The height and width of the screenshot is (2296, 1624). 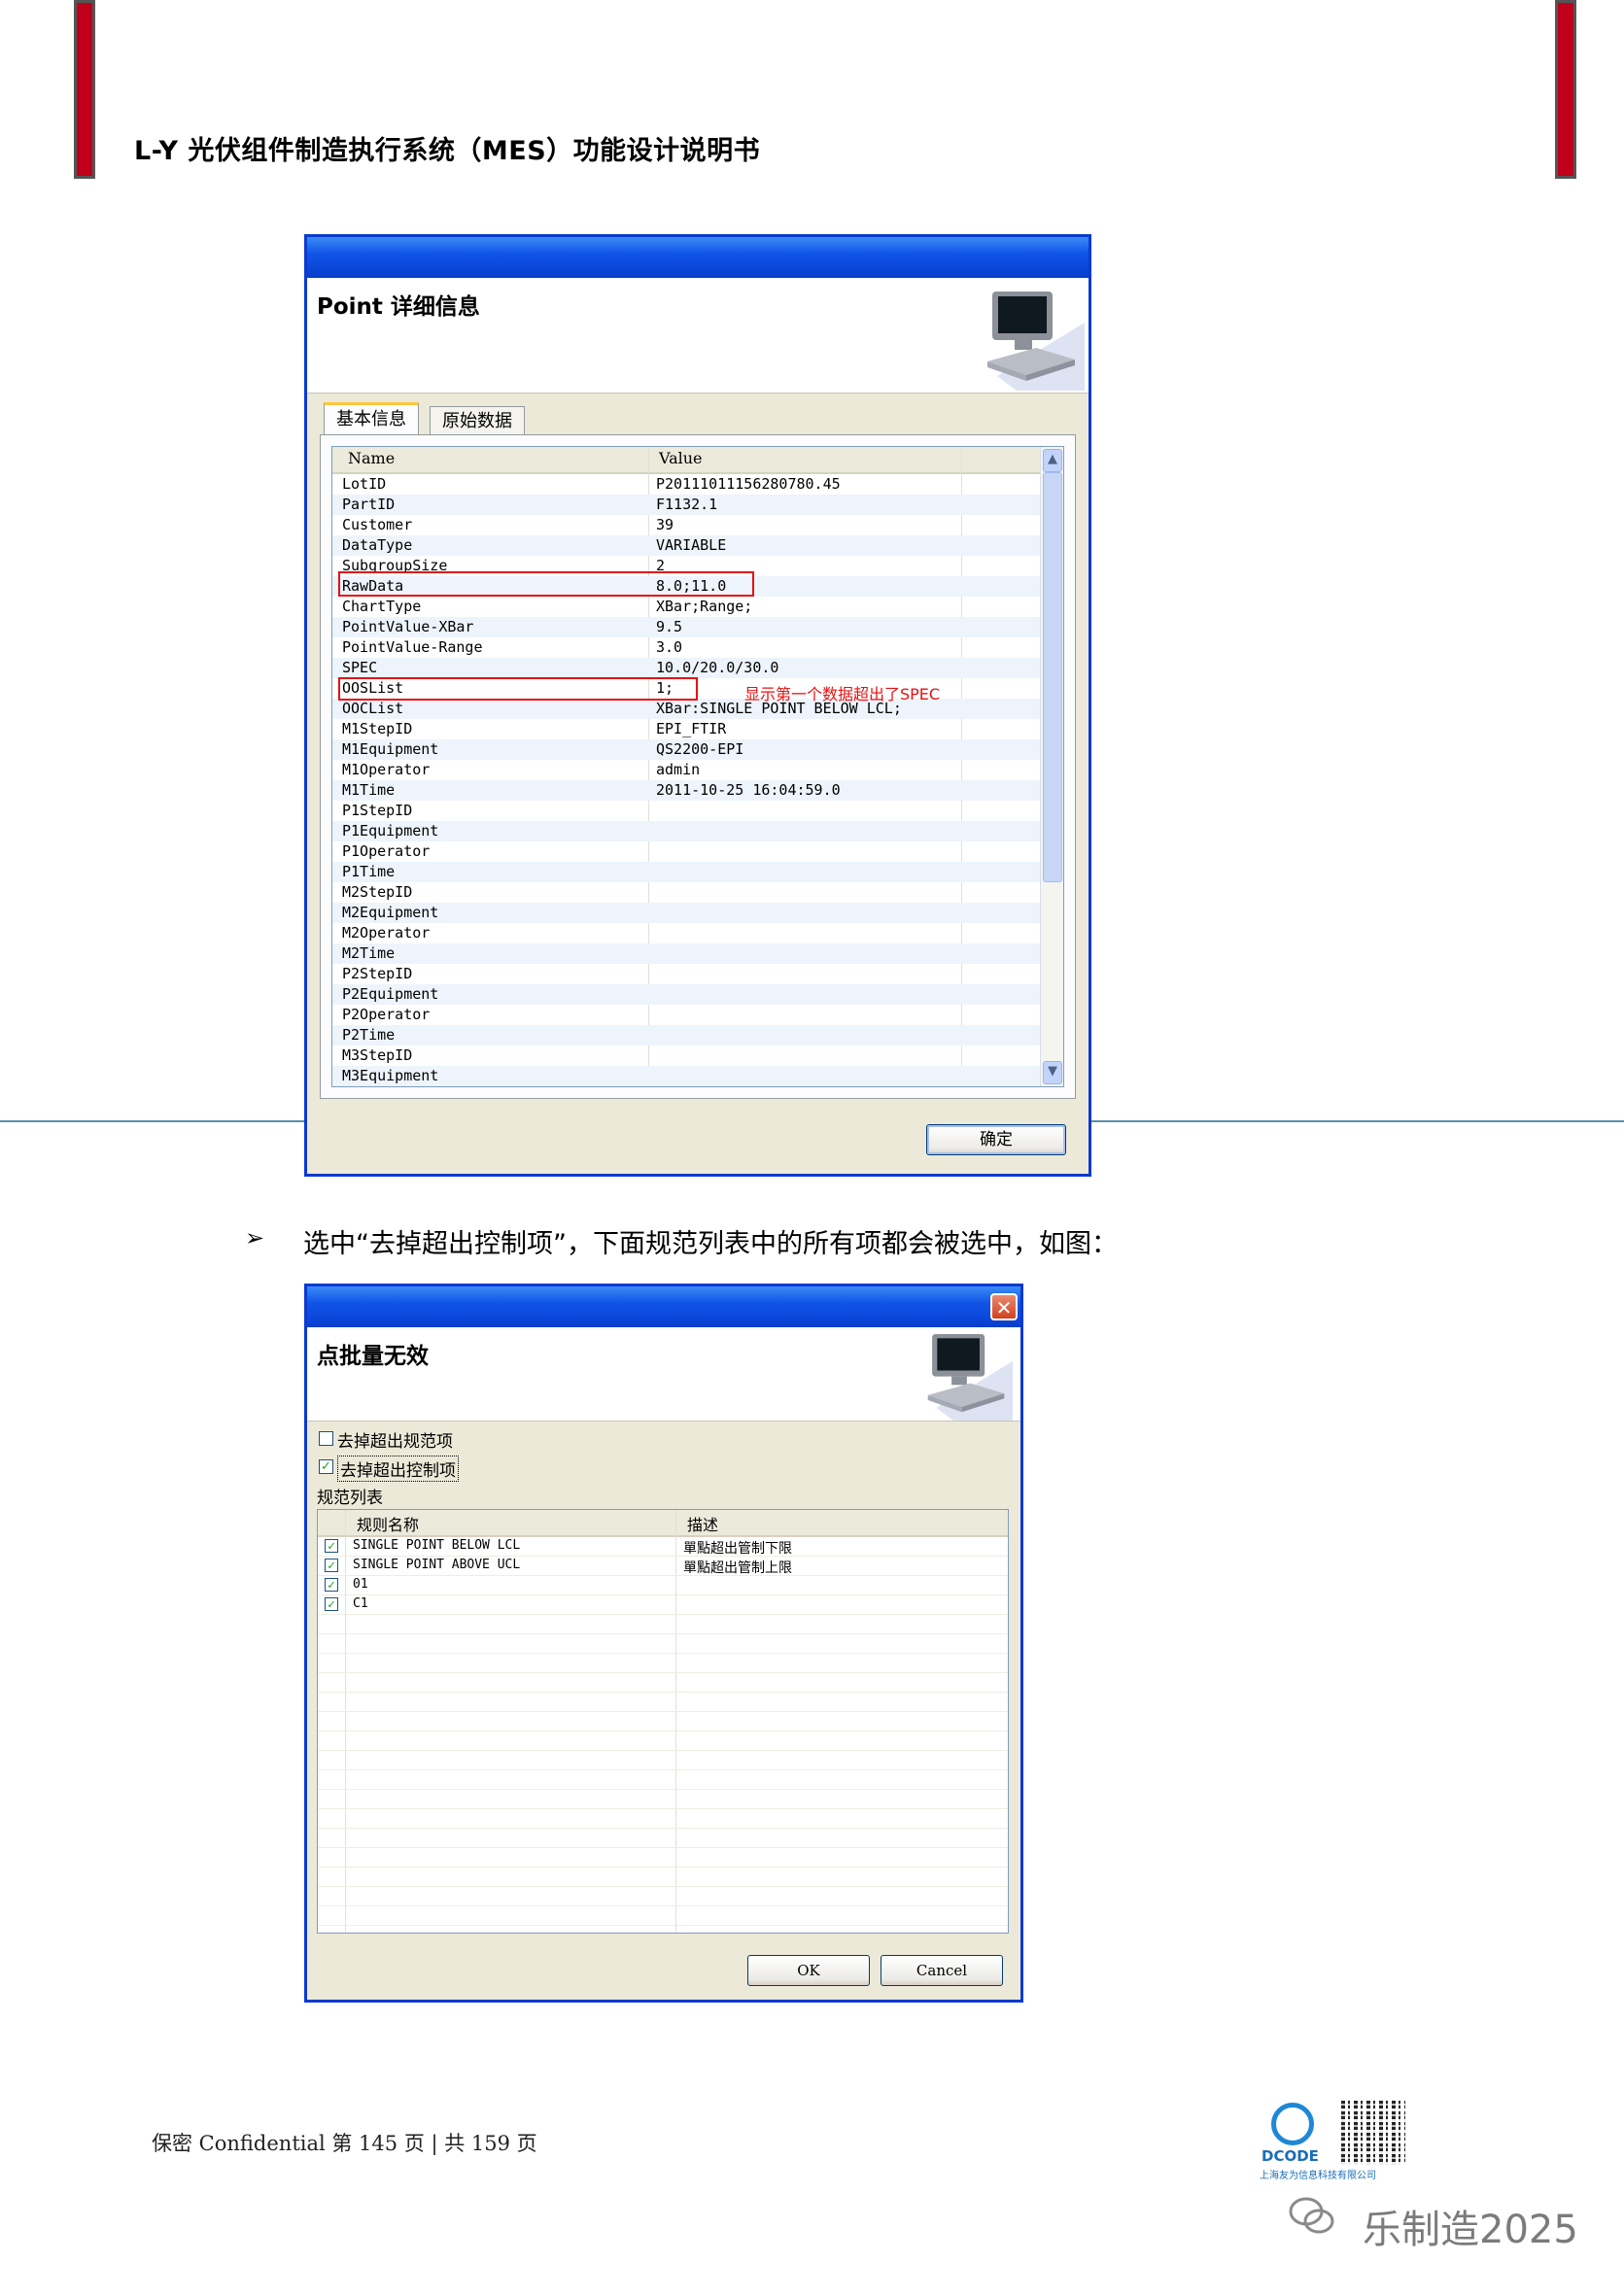 I want to click on column-name-header: Name, so click(x=371, y=458).